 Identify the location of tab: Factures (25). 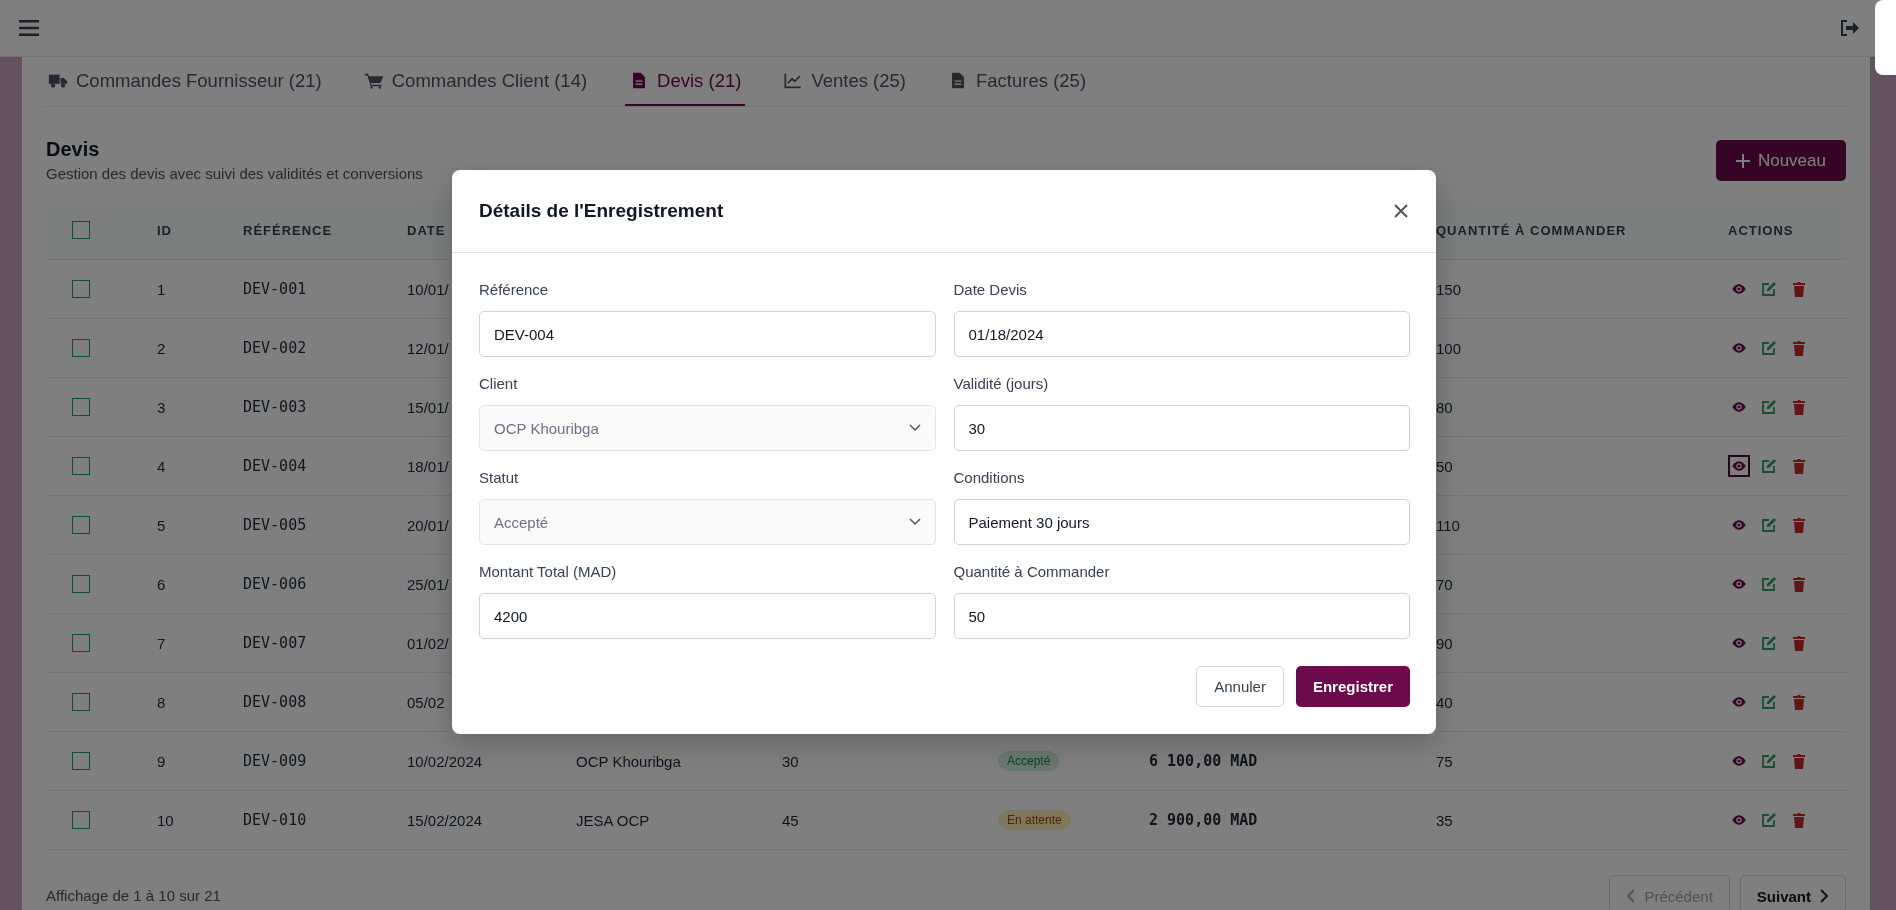
(1017, 81).